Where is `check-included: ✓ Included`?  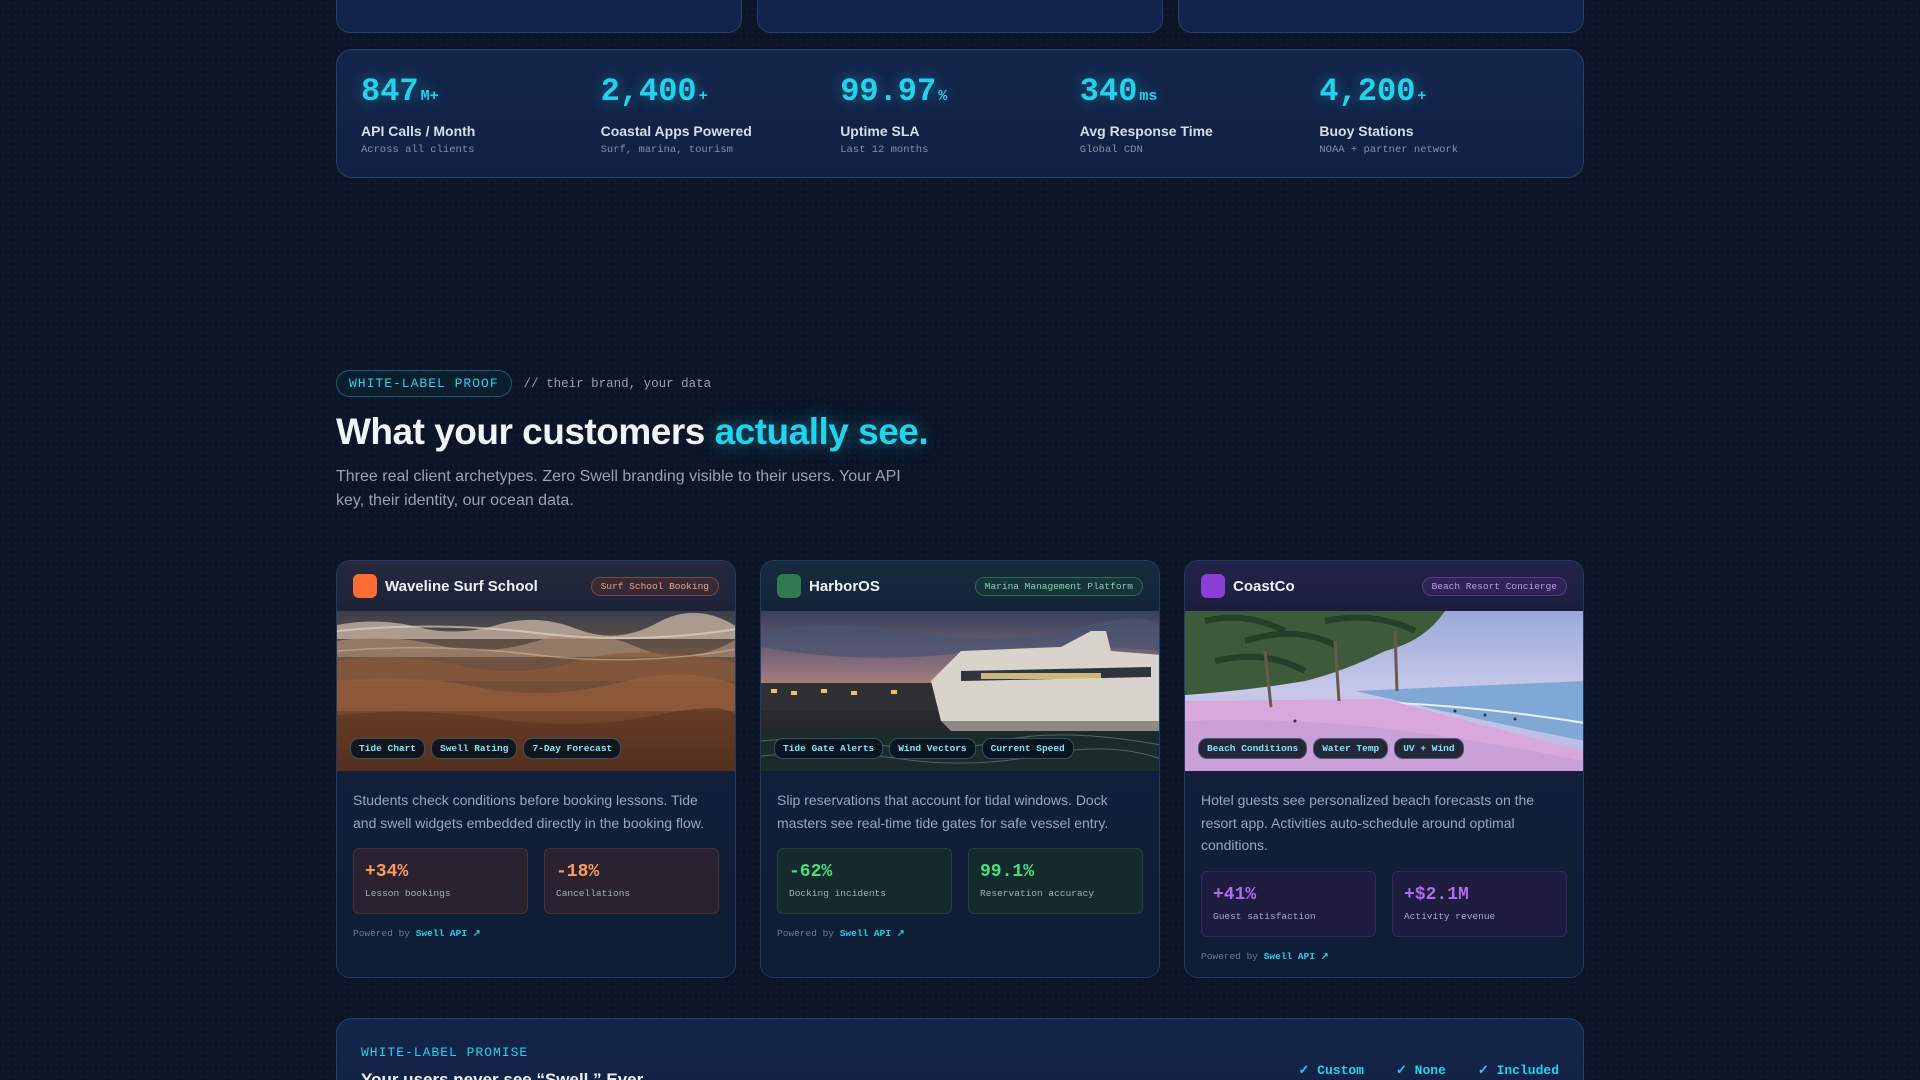 check-included: ✓ Included is located at coordinates (1518, 1070).